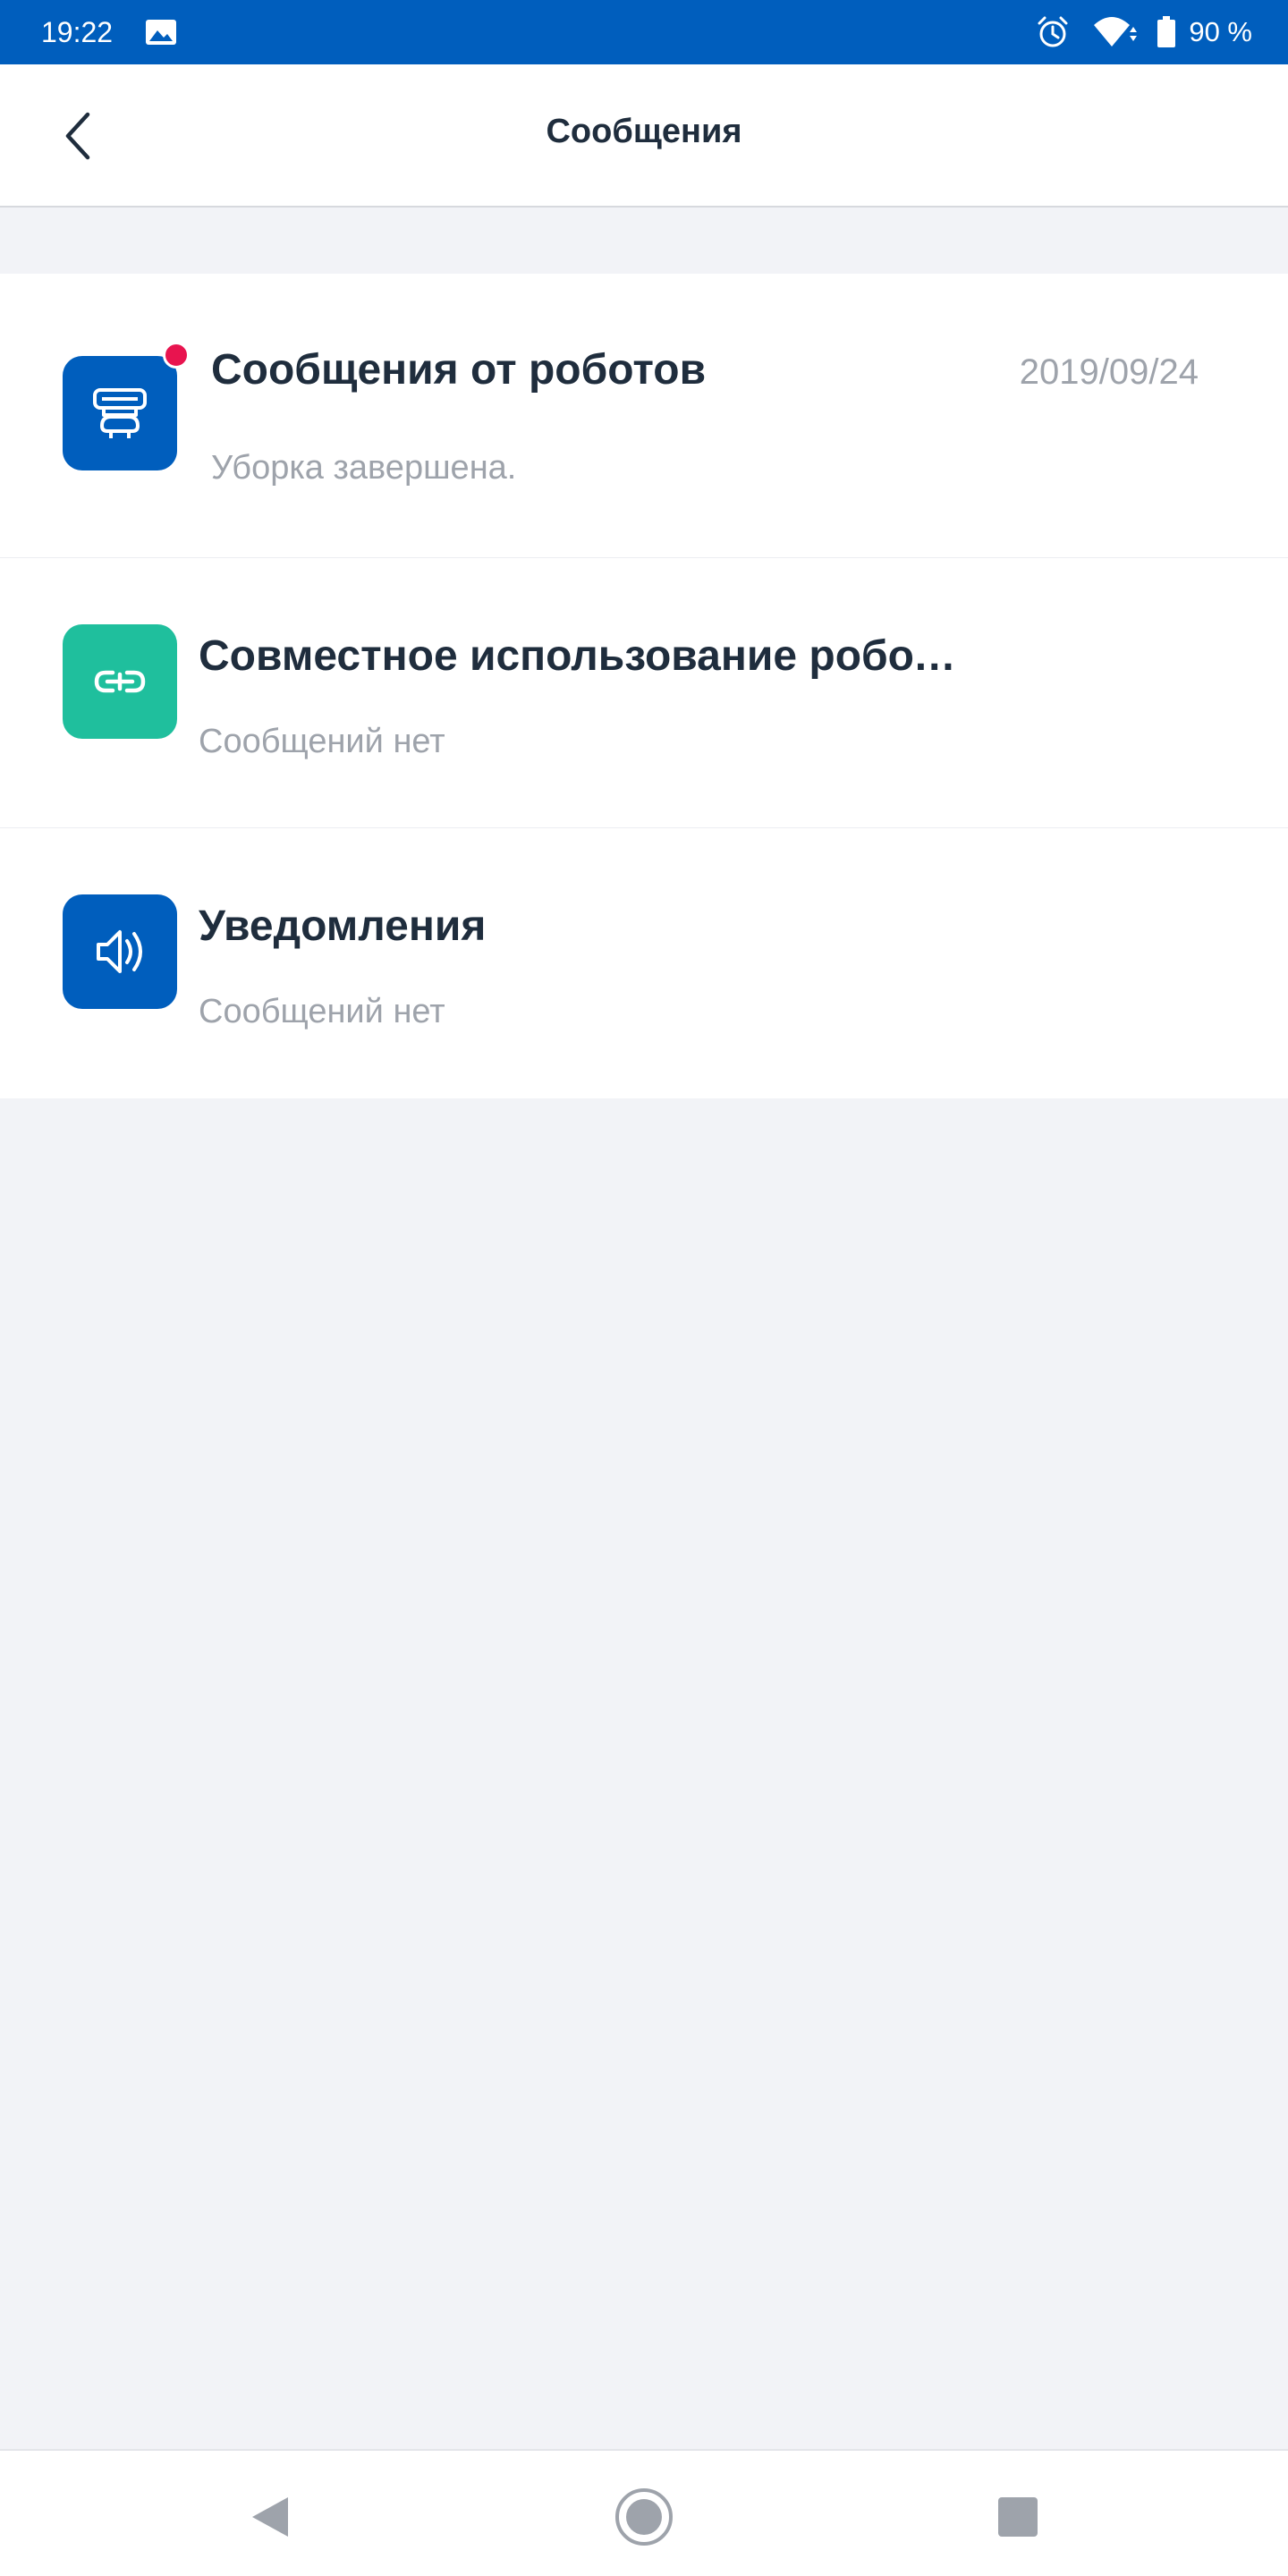  I want to click on speaker-icon, so click(119, 951).